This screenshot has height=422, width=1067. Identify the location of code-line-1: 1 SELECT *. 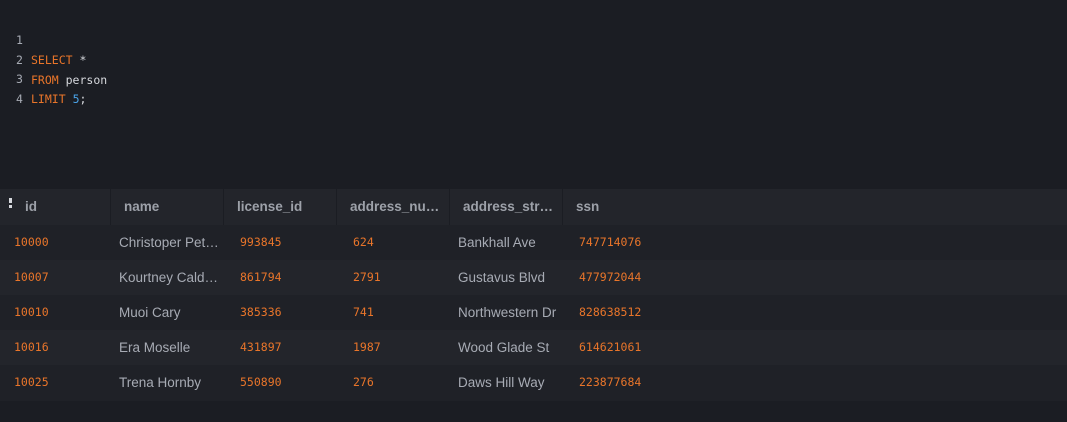
(43, 38).